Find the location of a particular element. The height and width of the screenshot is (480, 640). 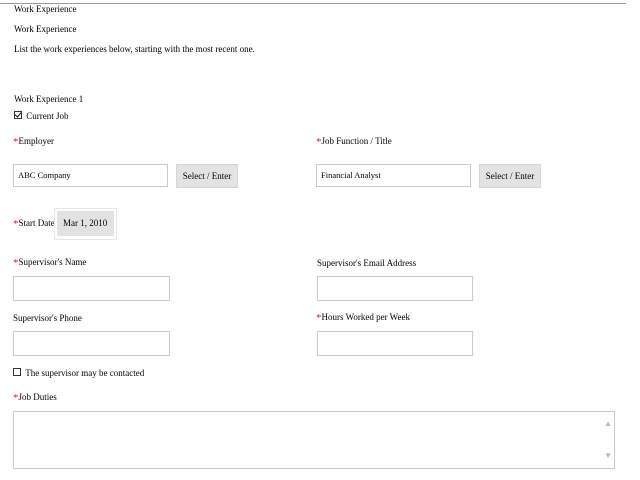

employer-label-row: *Employer is located at coordinates (34, 141).